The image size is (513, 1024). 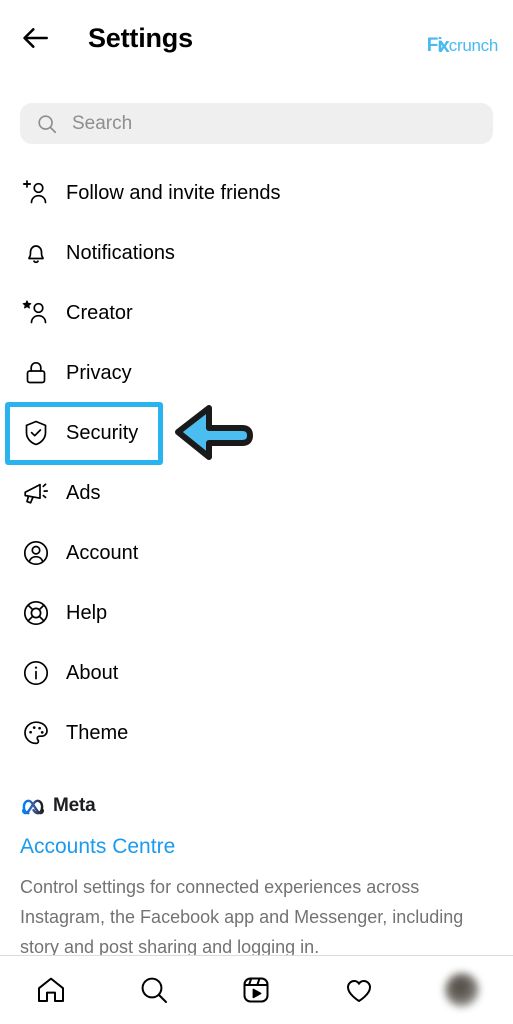 What do you see at coordinates (260, 806) in the screenshot?
I see `meta-brand: Meta` at bounding box center [260, 806].